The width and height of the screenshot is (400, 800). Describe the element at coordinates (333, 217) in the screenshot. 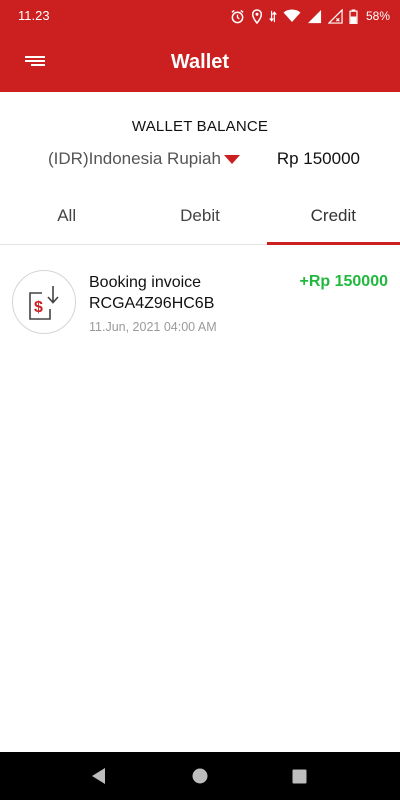

I see `tab-credit: Credit` at that location.